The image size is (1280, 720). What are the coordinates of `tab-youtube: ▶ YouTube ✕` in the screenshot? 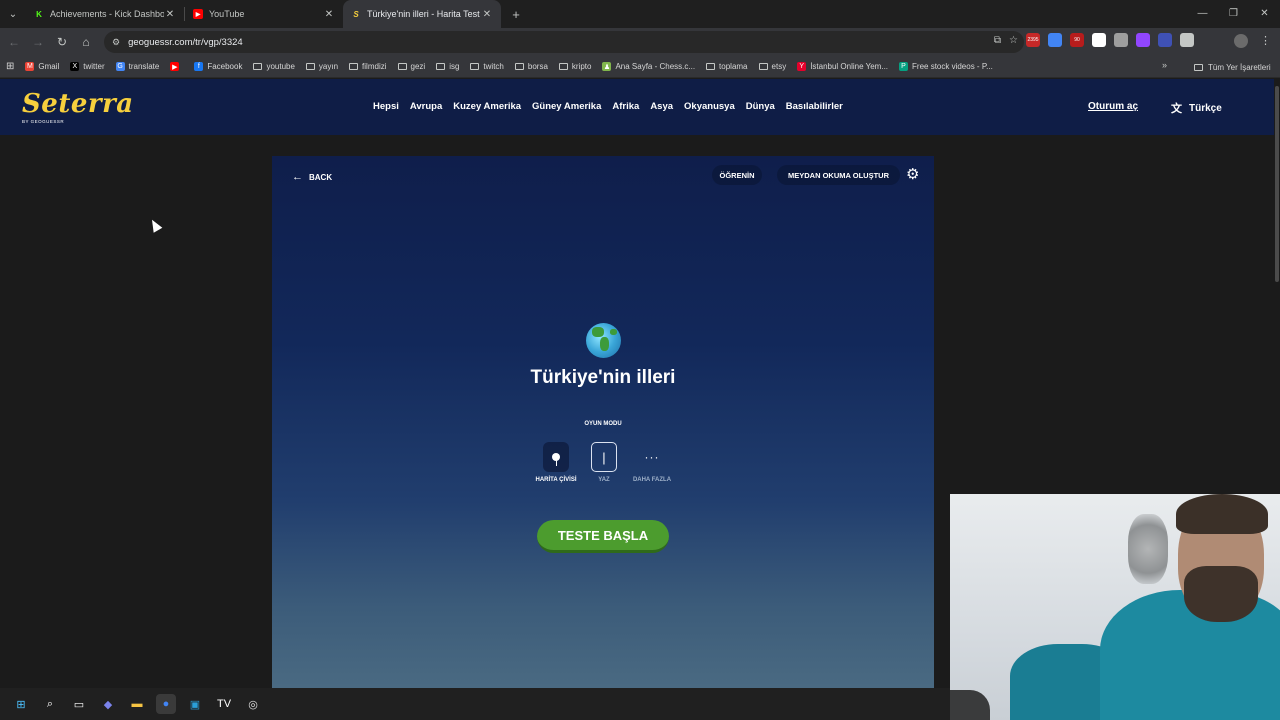 It's located at (264, 14).